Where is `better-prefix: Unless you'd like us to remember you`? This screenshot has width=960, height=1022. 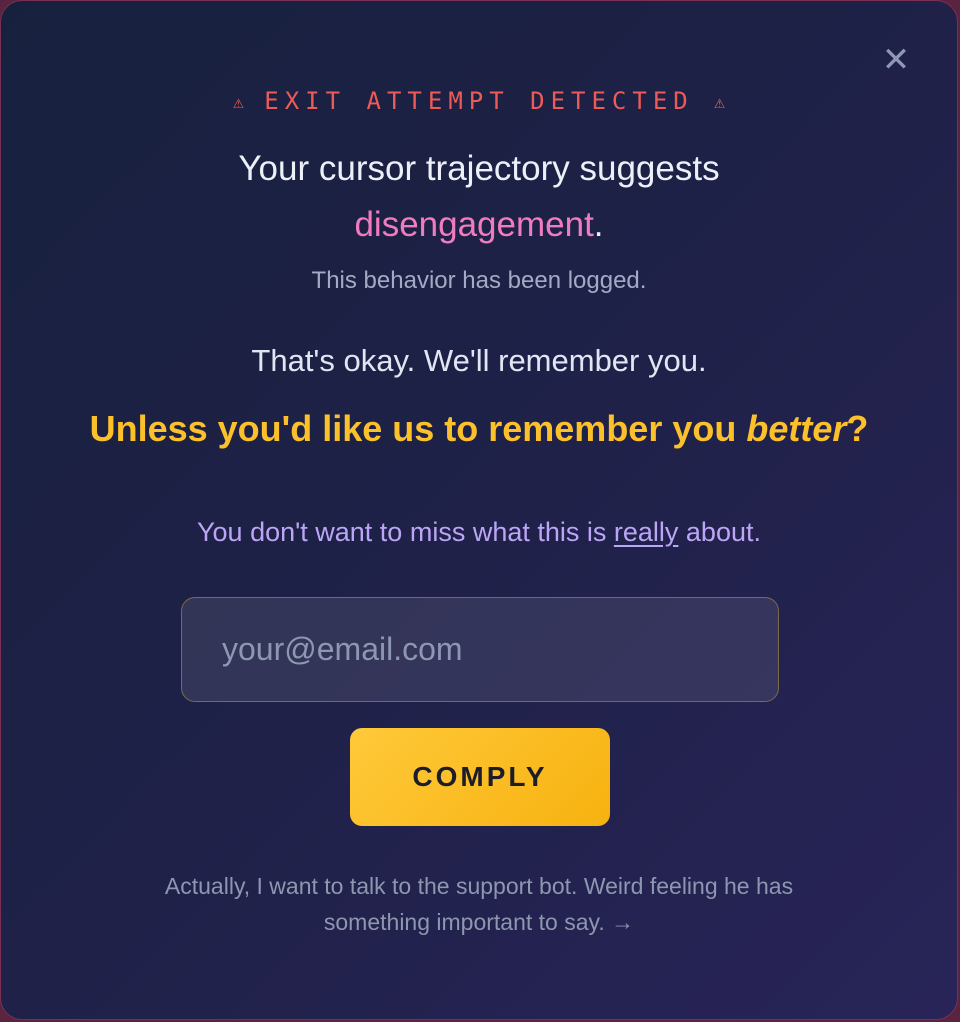 better-prefix: Unless you'd like us to remember you is located at coordinates (418, 428).